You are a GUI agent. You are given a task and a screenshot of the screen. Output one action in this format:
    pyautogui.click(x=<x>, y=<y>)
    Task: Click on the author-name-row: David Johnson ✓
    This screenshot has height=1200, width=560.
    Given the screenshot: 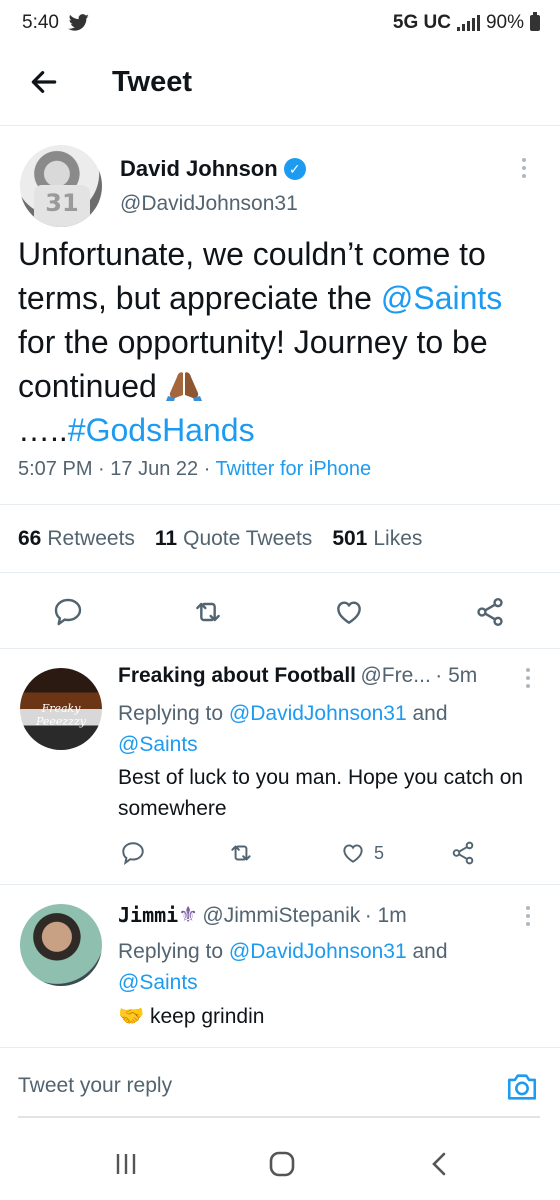 What is the action you would take?
    pyautogui.click(x=213, y=169)
    